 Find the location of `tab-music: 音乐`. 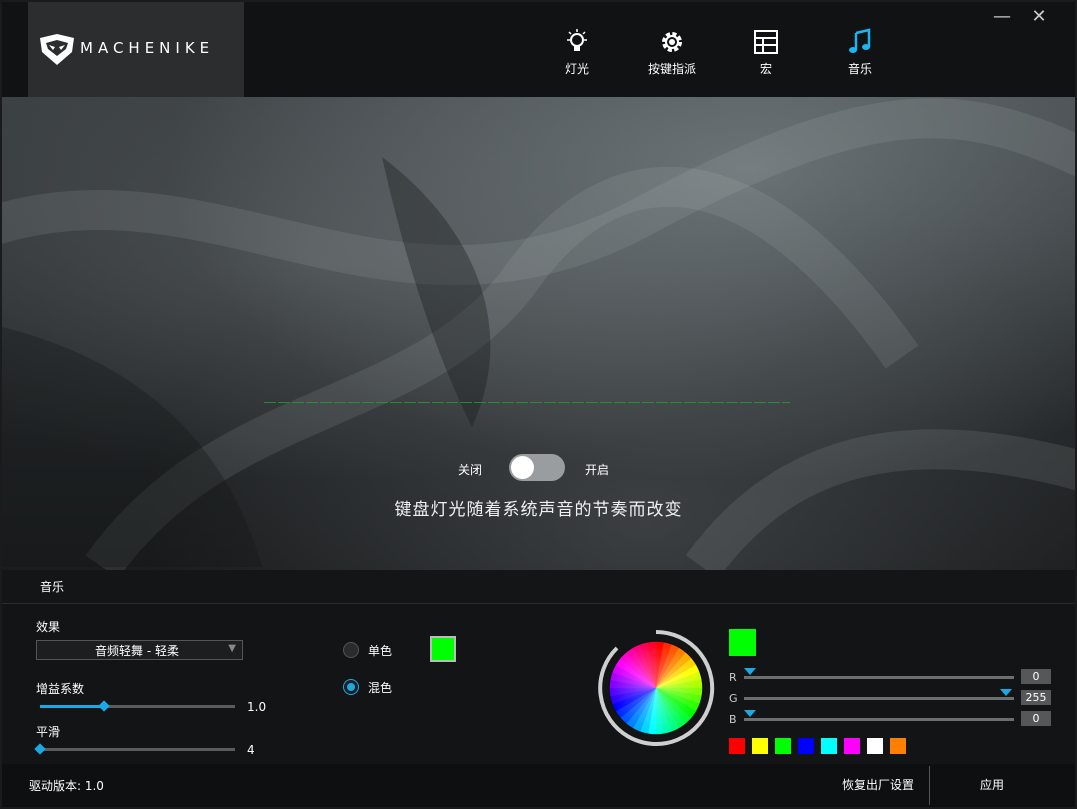

tab-music: 音乐 is located at coordinates (860, 52).